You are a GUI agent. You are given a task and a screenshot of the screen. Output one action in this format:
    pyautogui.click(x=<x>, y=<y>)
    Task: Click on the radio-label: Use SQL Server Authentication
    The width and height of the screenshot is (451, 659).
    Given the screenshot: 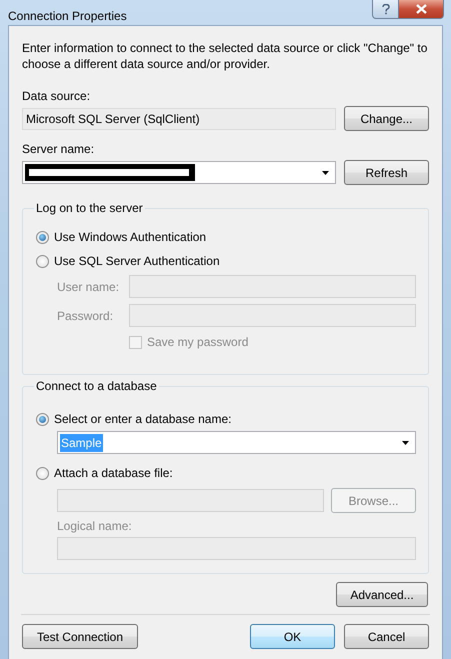 What is the action you would take?
    pyautogui.click(x=137, y=261)
    